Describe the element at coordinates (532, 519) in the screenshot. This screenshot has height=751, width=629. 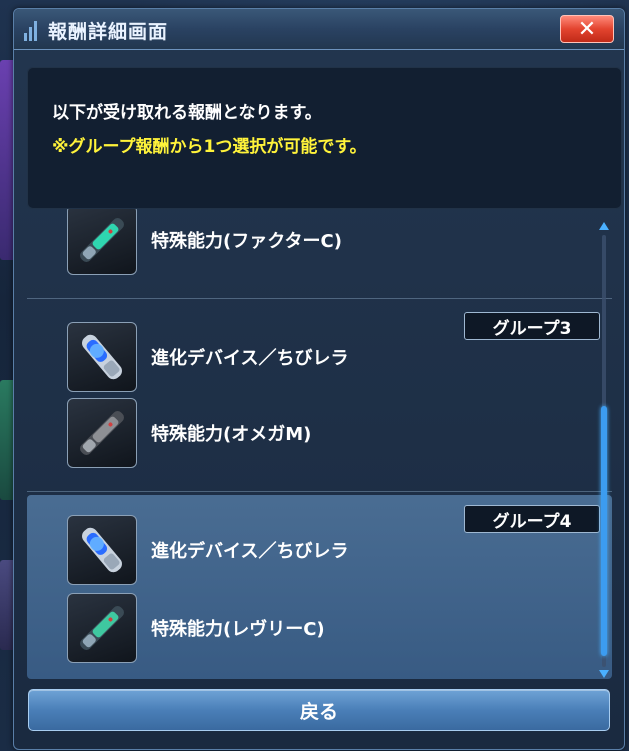
I see `group-badge: グループ4` at that location.